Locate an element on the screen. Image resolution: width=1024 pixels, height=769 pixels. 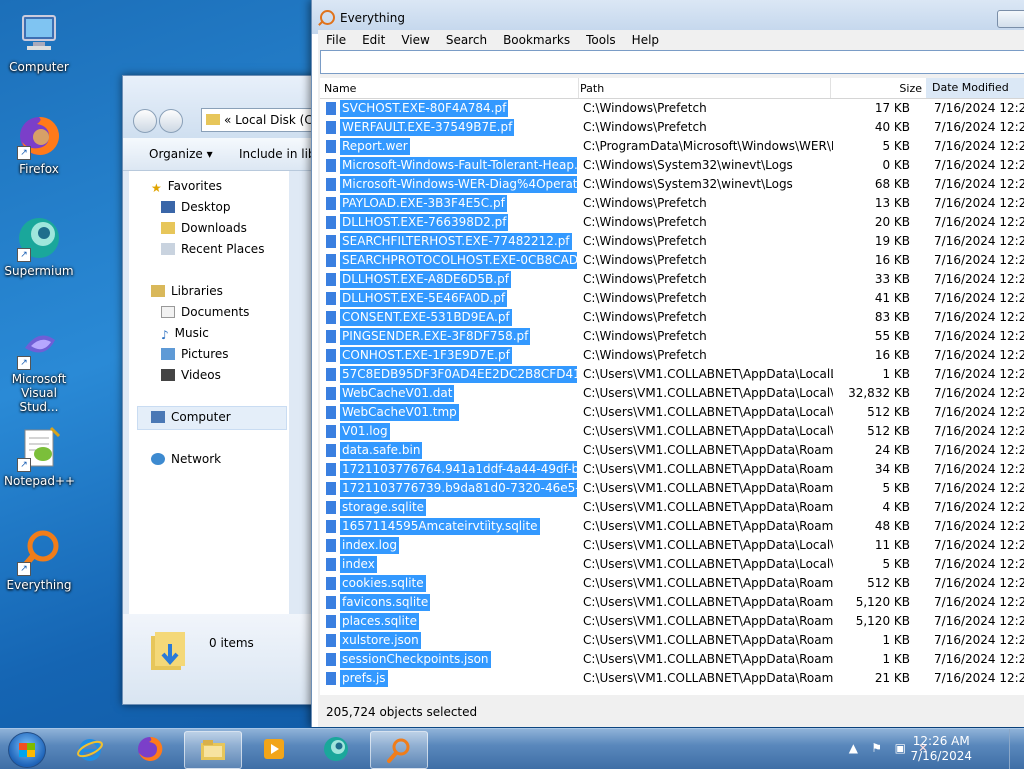
taskbar: ▲ ⚑ ▣ ✕ 12:26 AM 7/16/2024 is located at coordinates (512, 748).